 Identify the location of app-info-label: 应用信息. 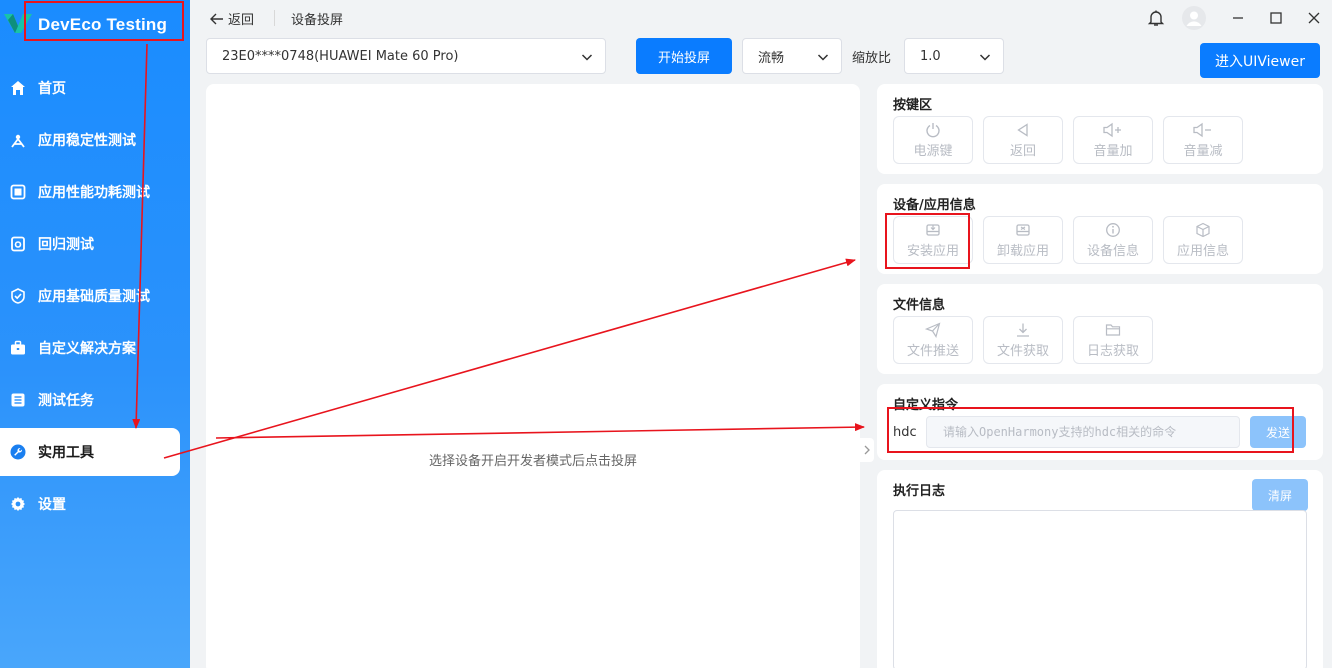
(1202, 251).